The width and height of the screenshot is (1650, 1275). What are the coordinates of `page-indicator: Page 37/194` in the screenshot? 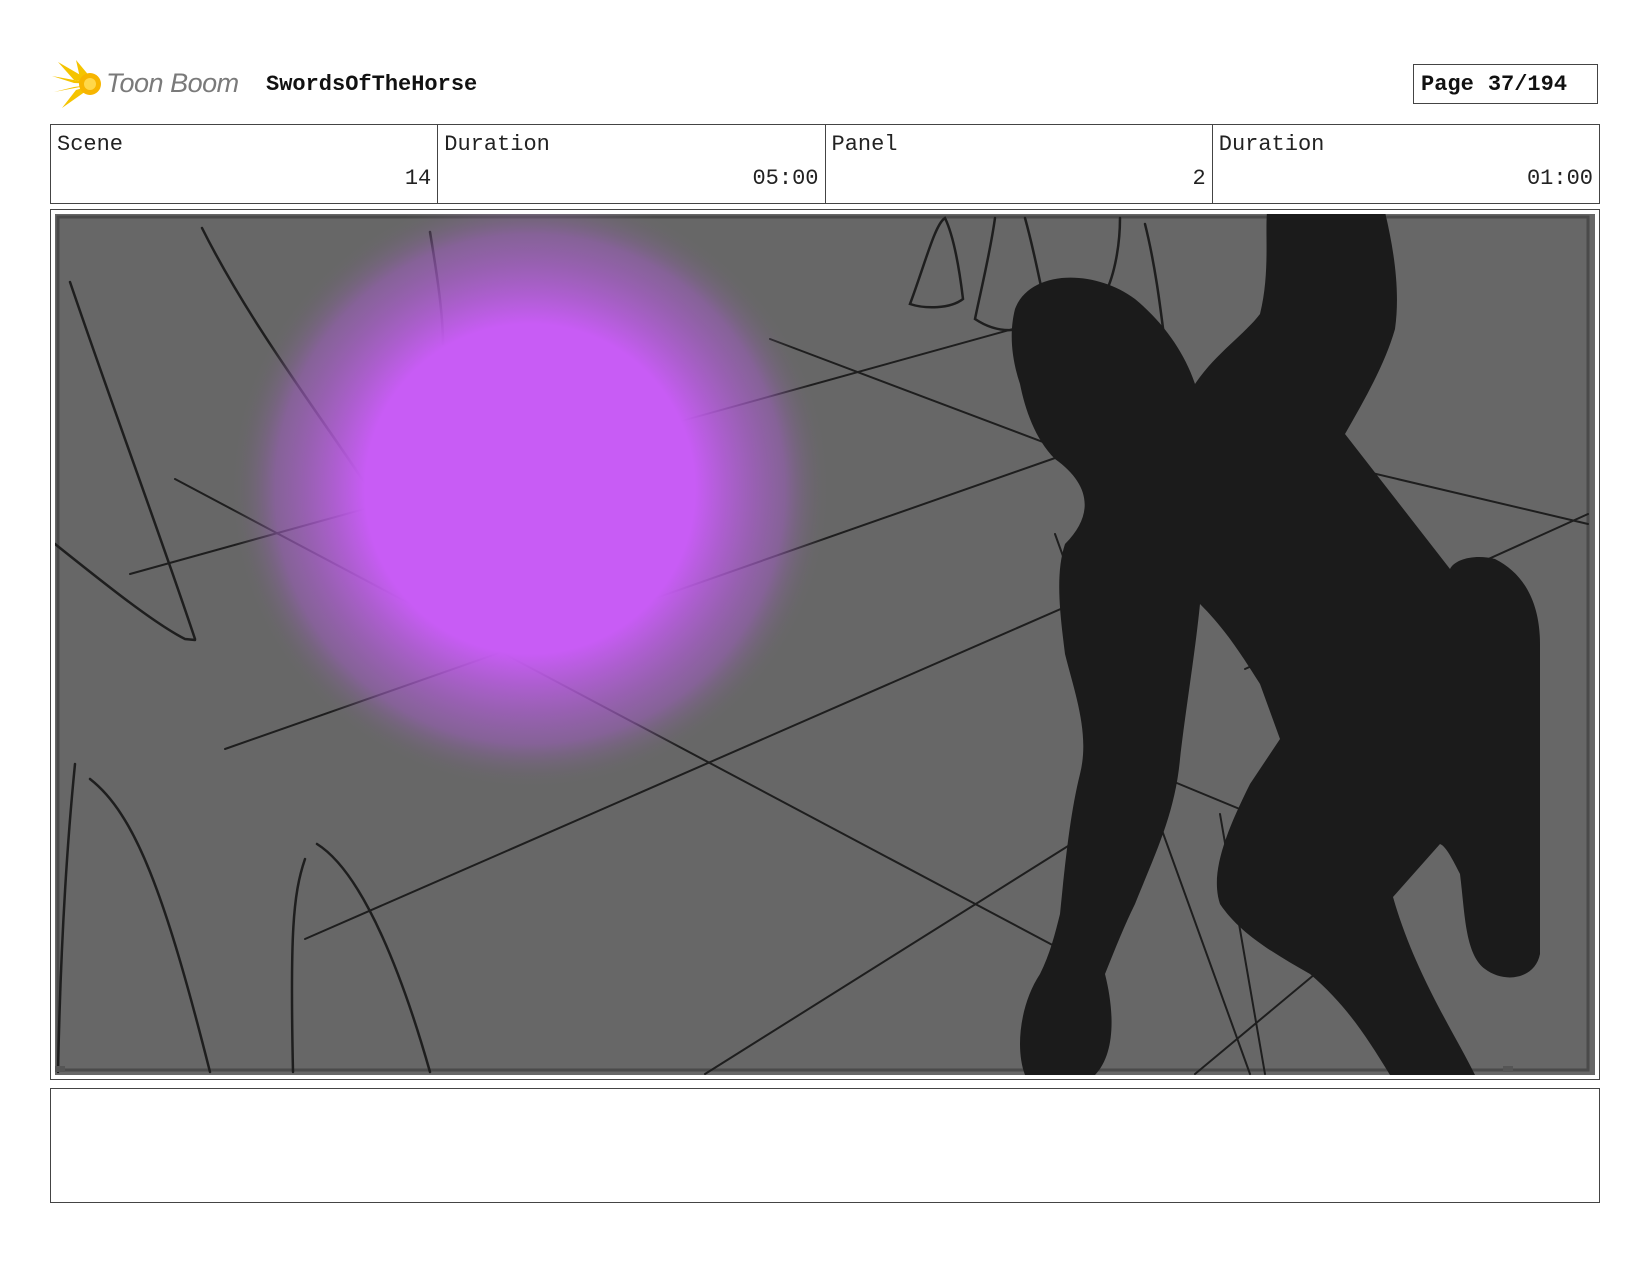 It's located at (1505, 84).